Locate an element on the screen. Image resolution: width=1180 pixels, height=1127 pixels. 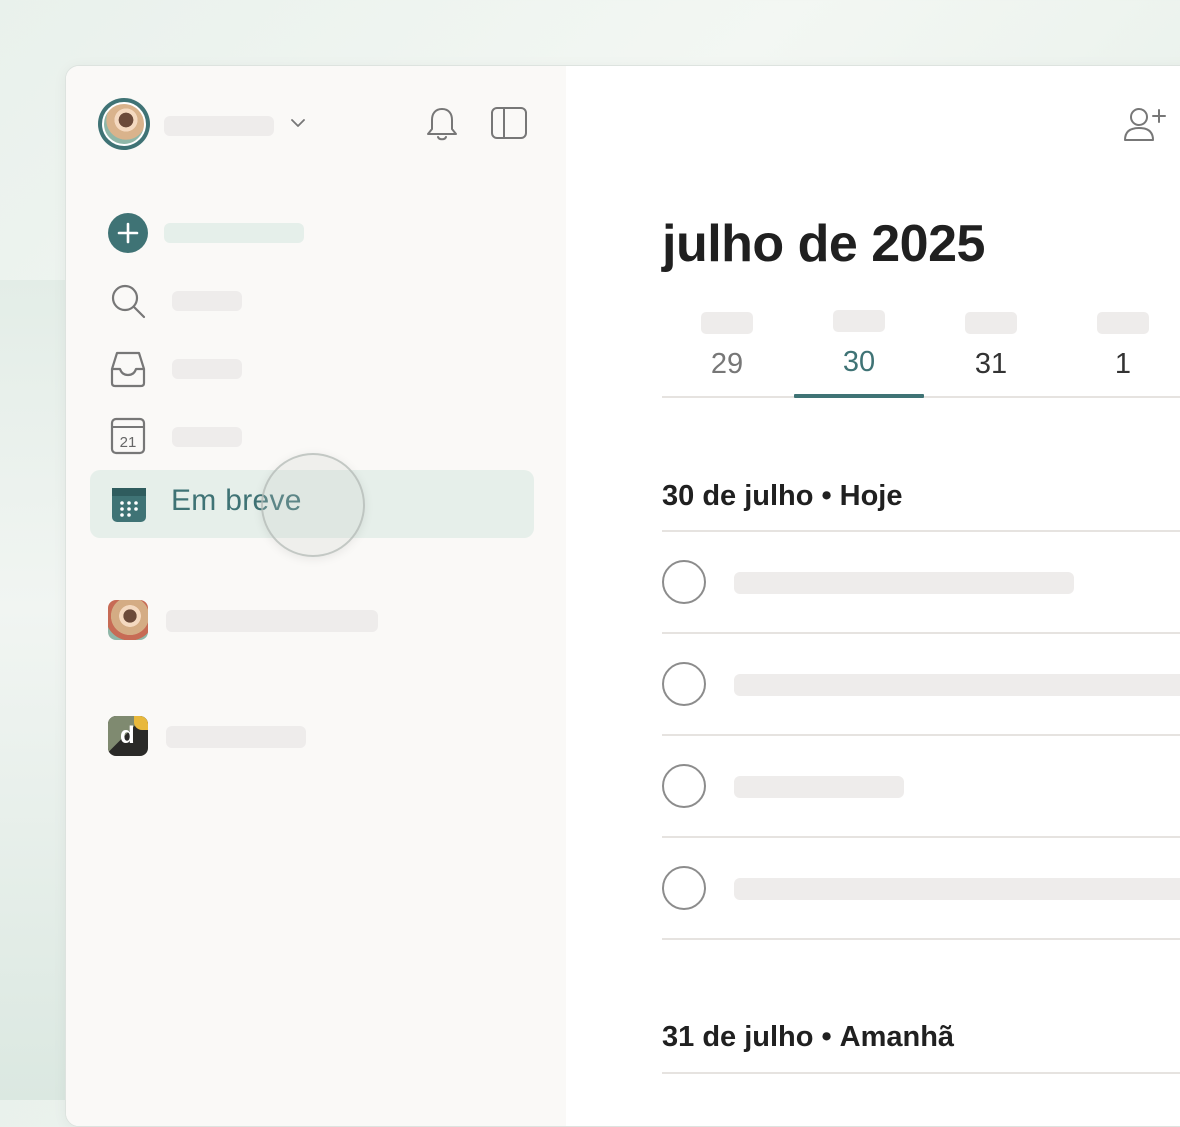
section-label: Amanhã is located at coordinates (897, 1037).